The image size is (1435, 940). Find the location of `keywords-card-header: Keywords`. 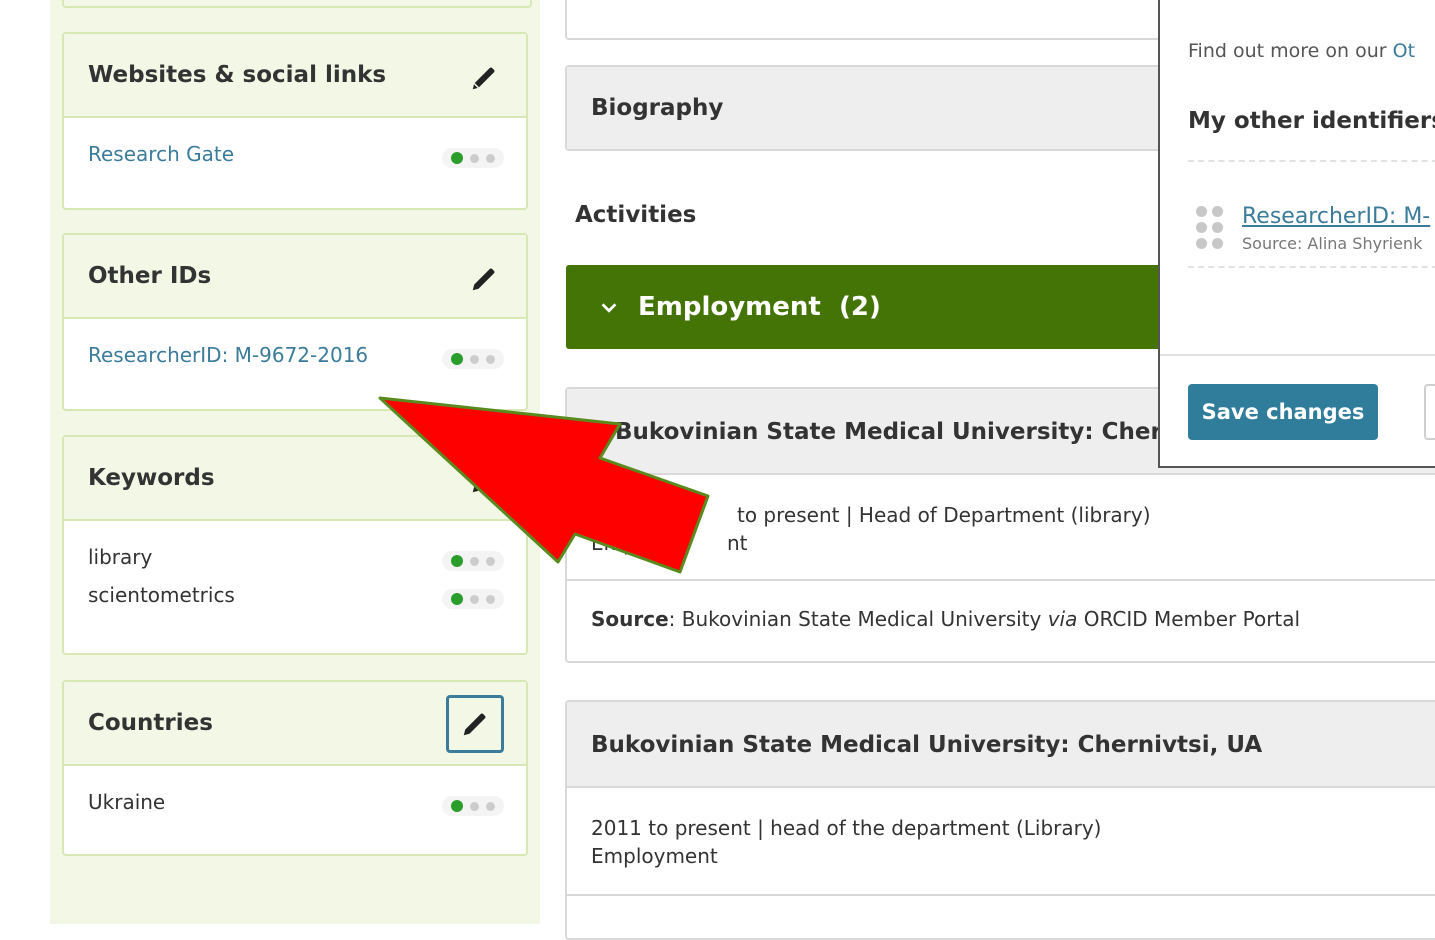

keywords-card-header: Keywords is located at coordinates (295, 479).